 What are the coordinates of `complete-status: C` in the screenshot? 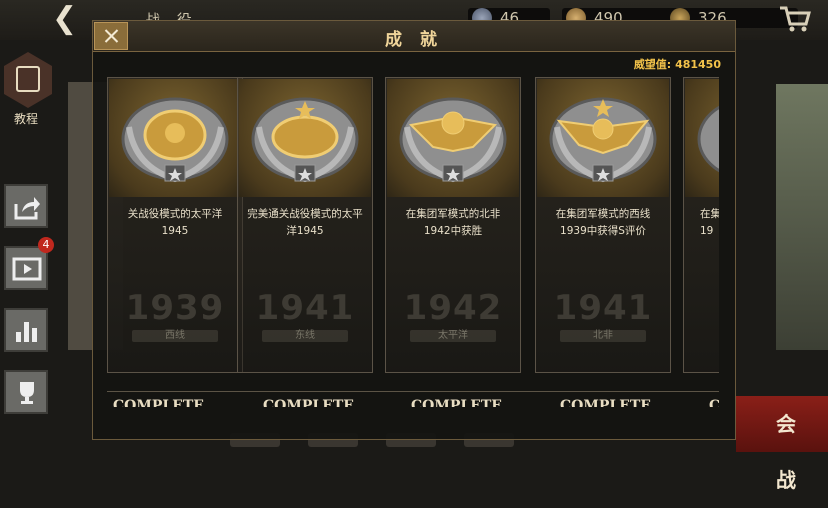 It's located at (714, 402).